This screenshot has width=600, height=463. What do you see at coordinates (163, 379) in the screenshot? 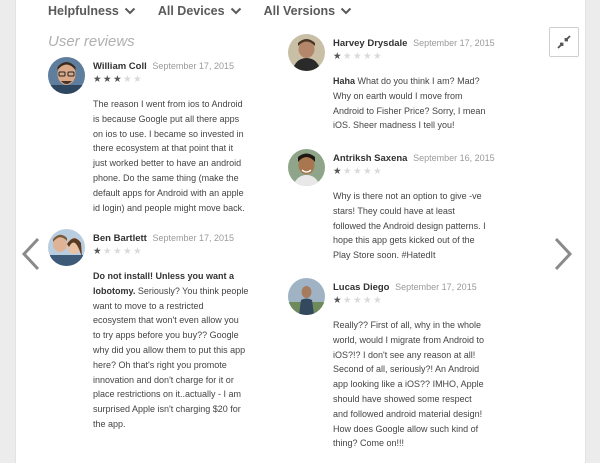
I see `review-line: innovation and don't charge for it or` at bounding box center [163, 379].